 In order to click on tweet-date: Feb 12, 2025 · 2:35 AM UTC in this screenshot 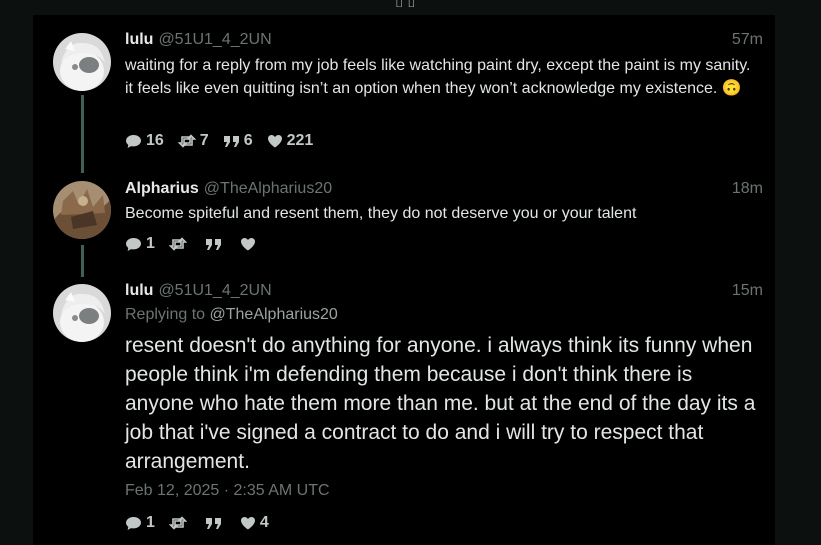, I will do `click(227, 491)`.